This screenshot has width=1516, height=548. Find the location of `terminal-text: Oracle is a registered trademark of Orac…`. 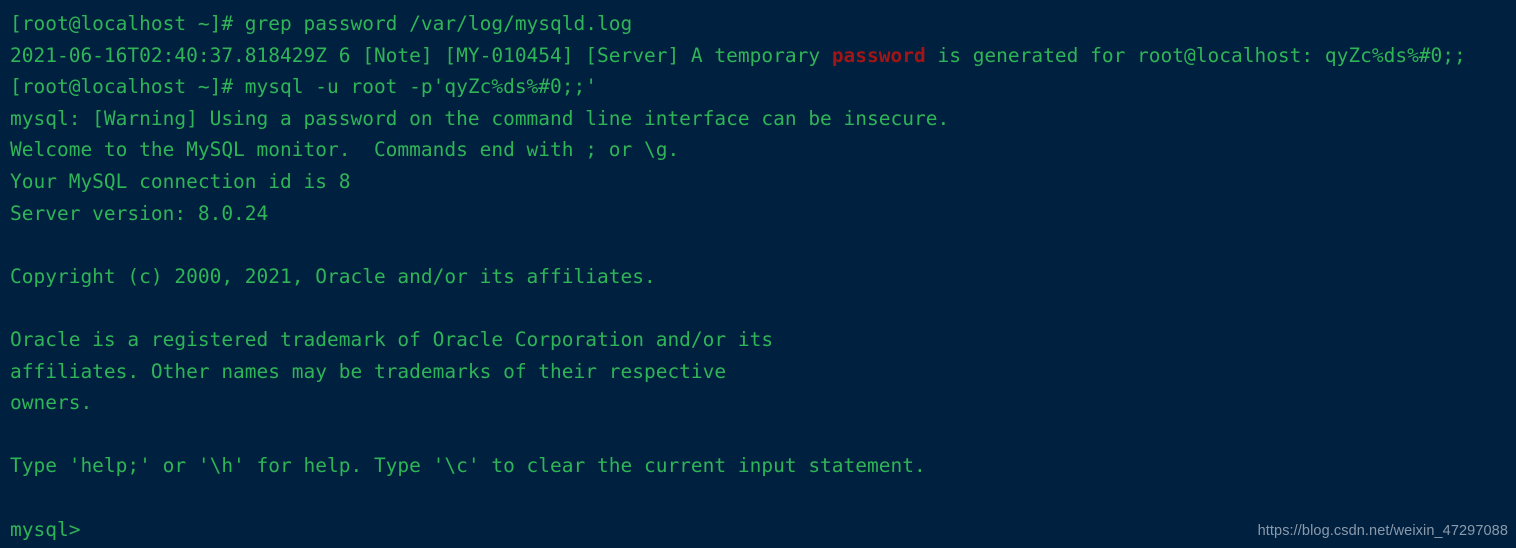

terminal-text: Oracle is a registered trademark of Orac… is located at coordinates (392, 339).